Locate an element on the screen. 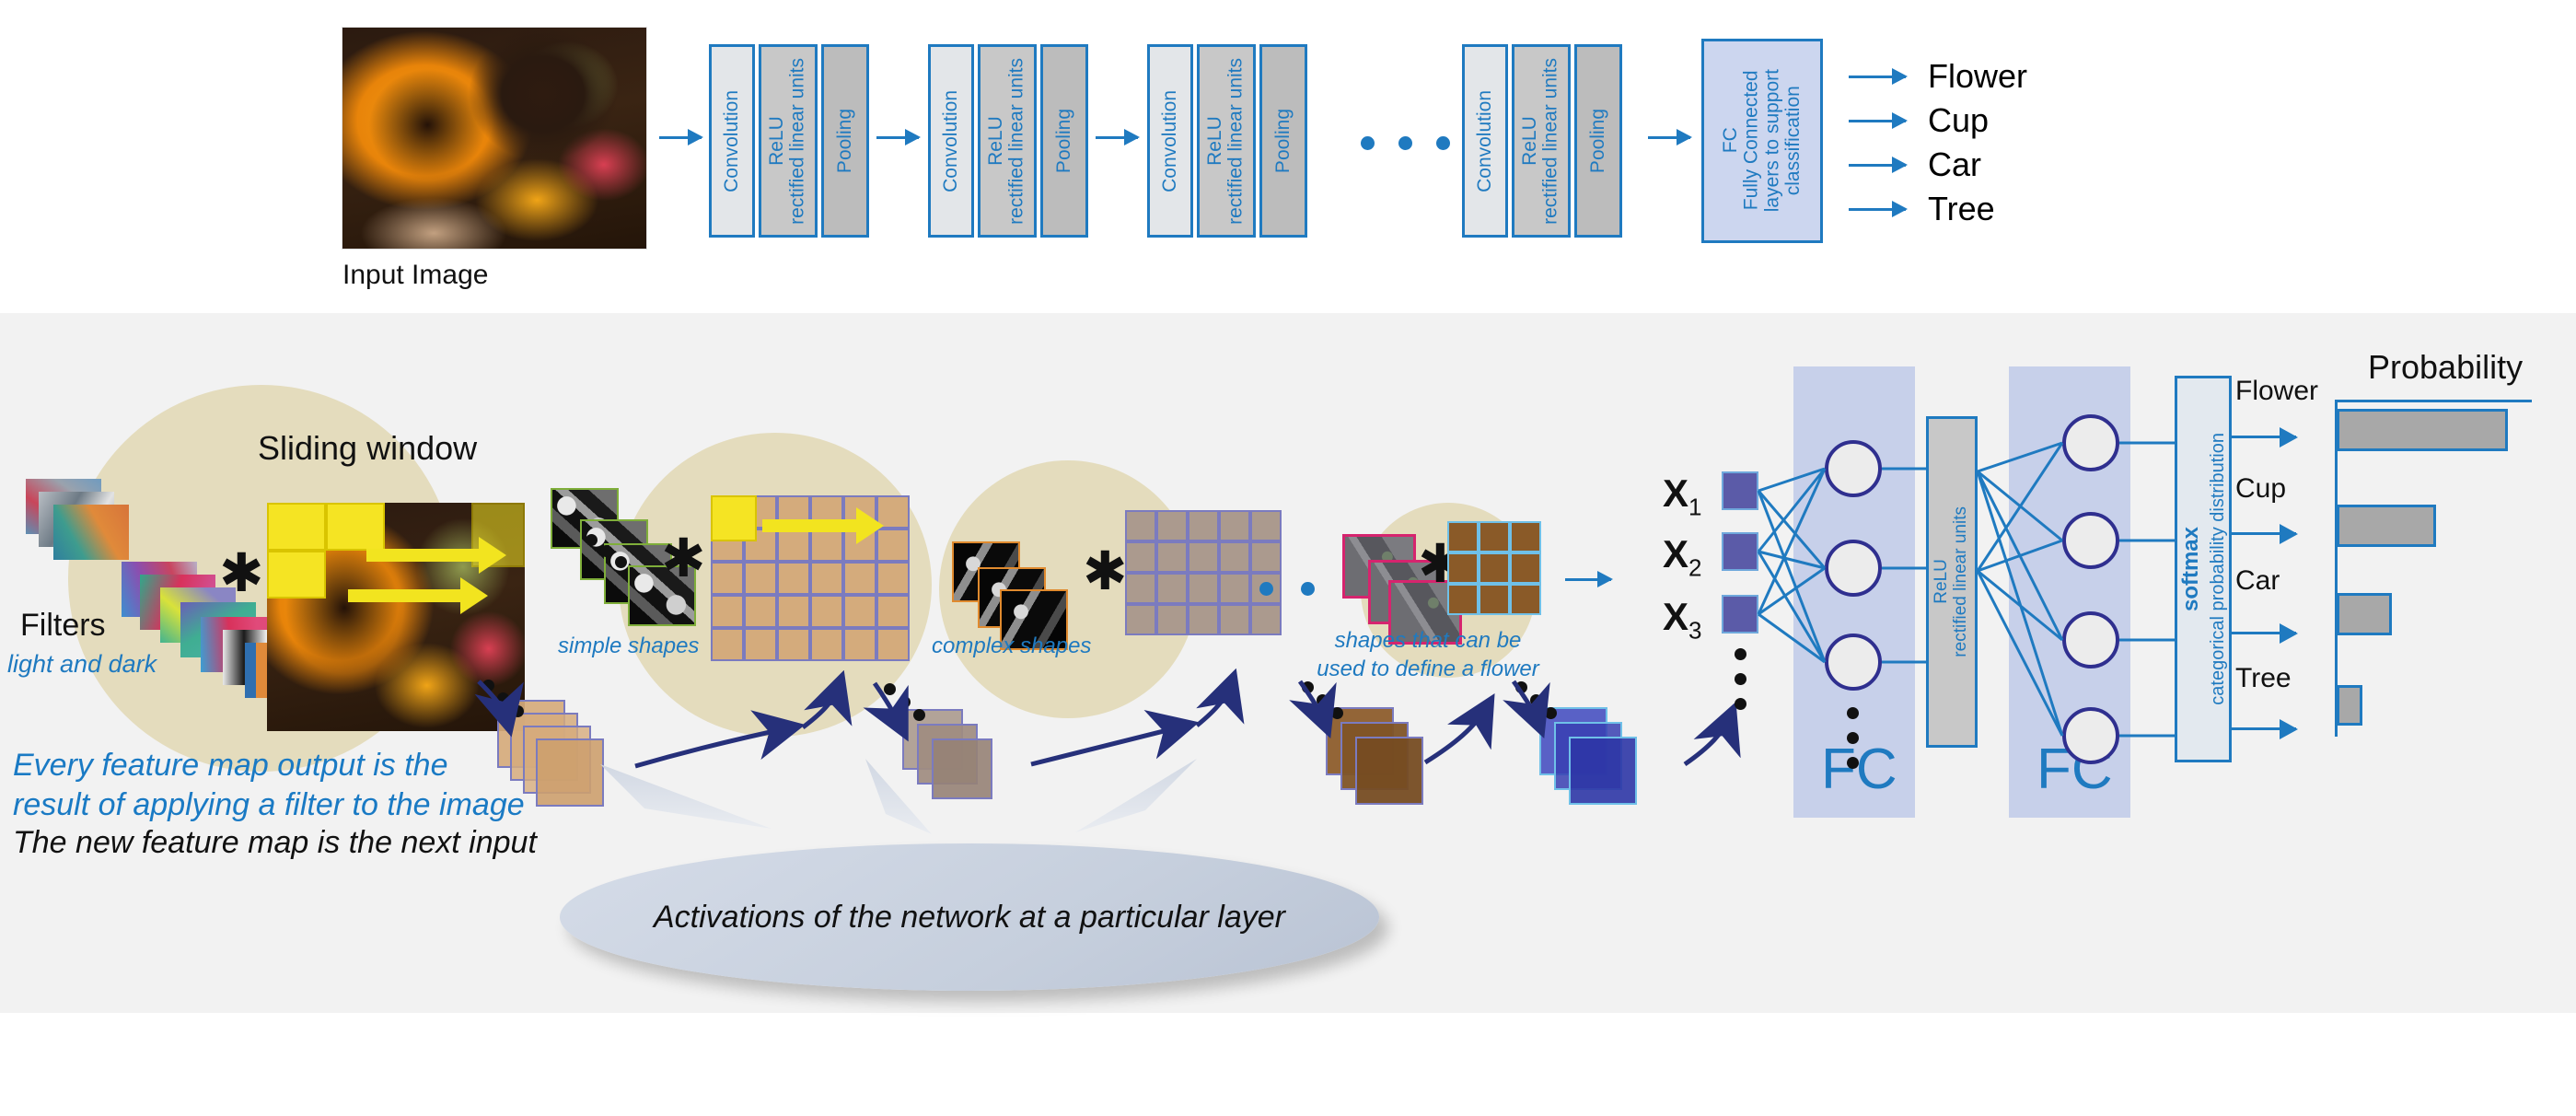 The height and width of the screenshot is (1116, 2576). arrow-out-flower is located at coordinates (1878, 76).